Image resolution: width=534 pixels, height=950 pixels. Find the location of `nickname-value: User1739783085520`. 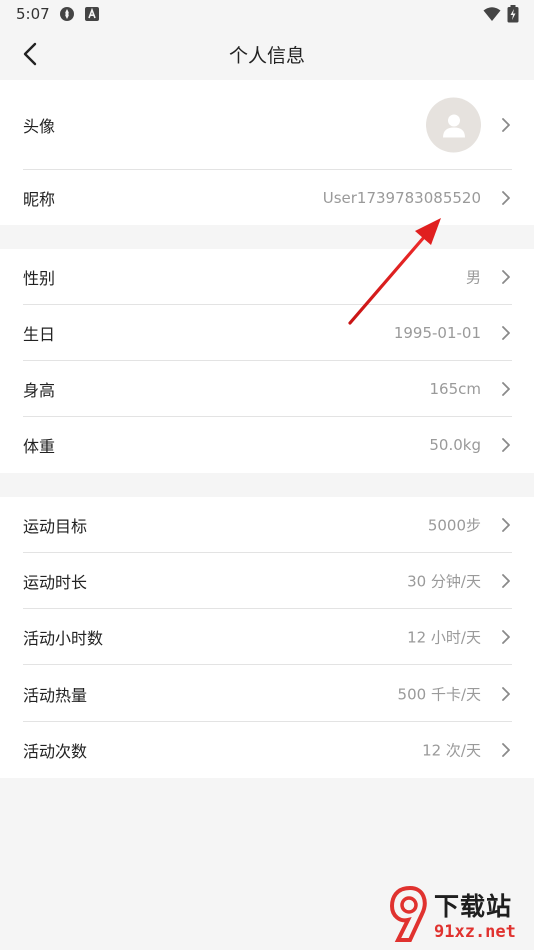

nickname-value: User1739783085520 is located at coordinates (401, 197).